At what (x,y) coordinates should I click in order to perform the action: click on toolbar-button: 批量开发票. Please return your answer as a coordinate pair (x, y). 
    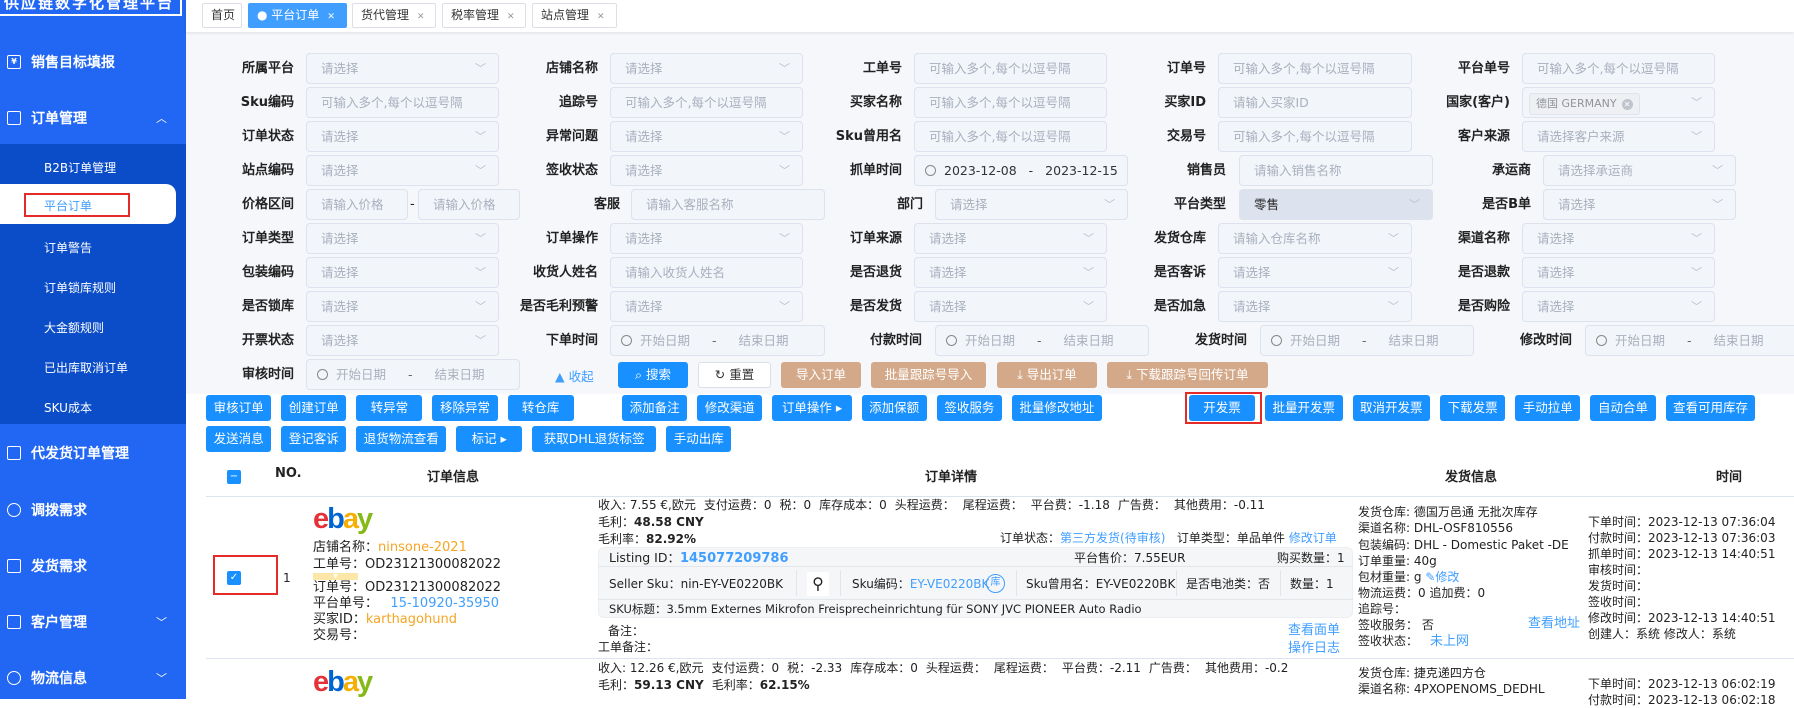
    Looking at the image, I should click on (1304, 408).